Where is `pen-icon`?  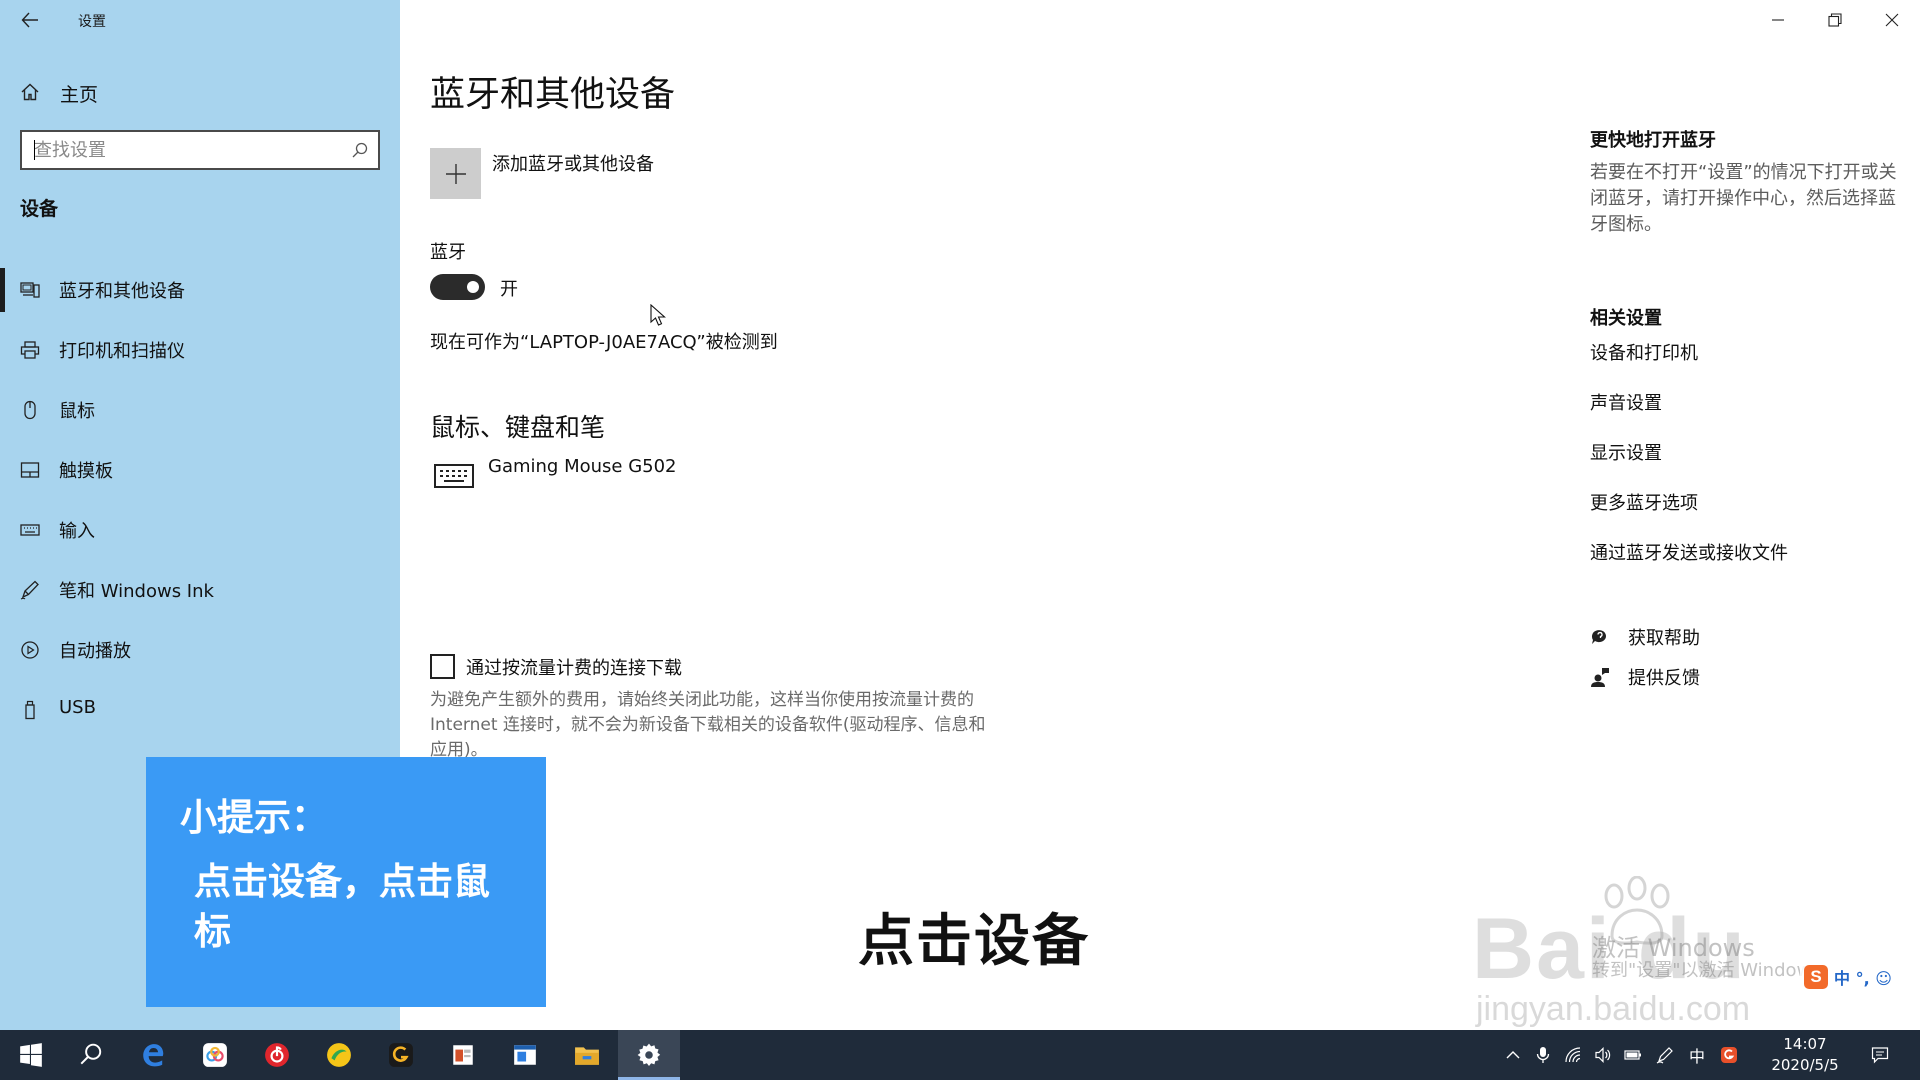 pen-icon is located at coordinates (29, 590).